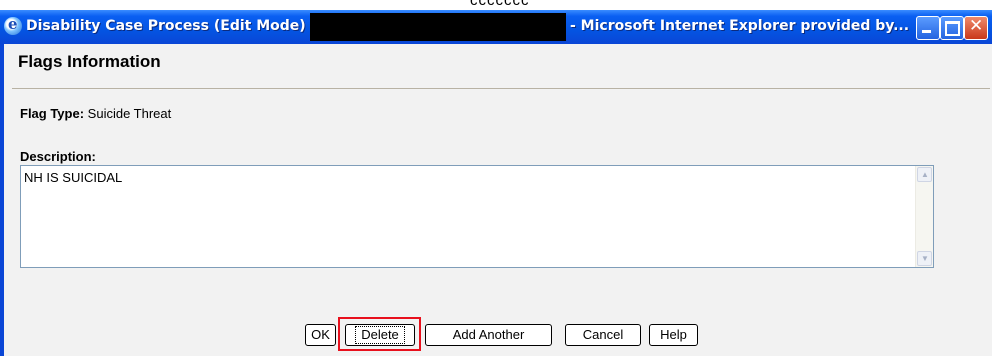 This screenshot has height=356, width=992. I want to click on window-title: Disability Case Process (Edit Mode), so click(166, 26).